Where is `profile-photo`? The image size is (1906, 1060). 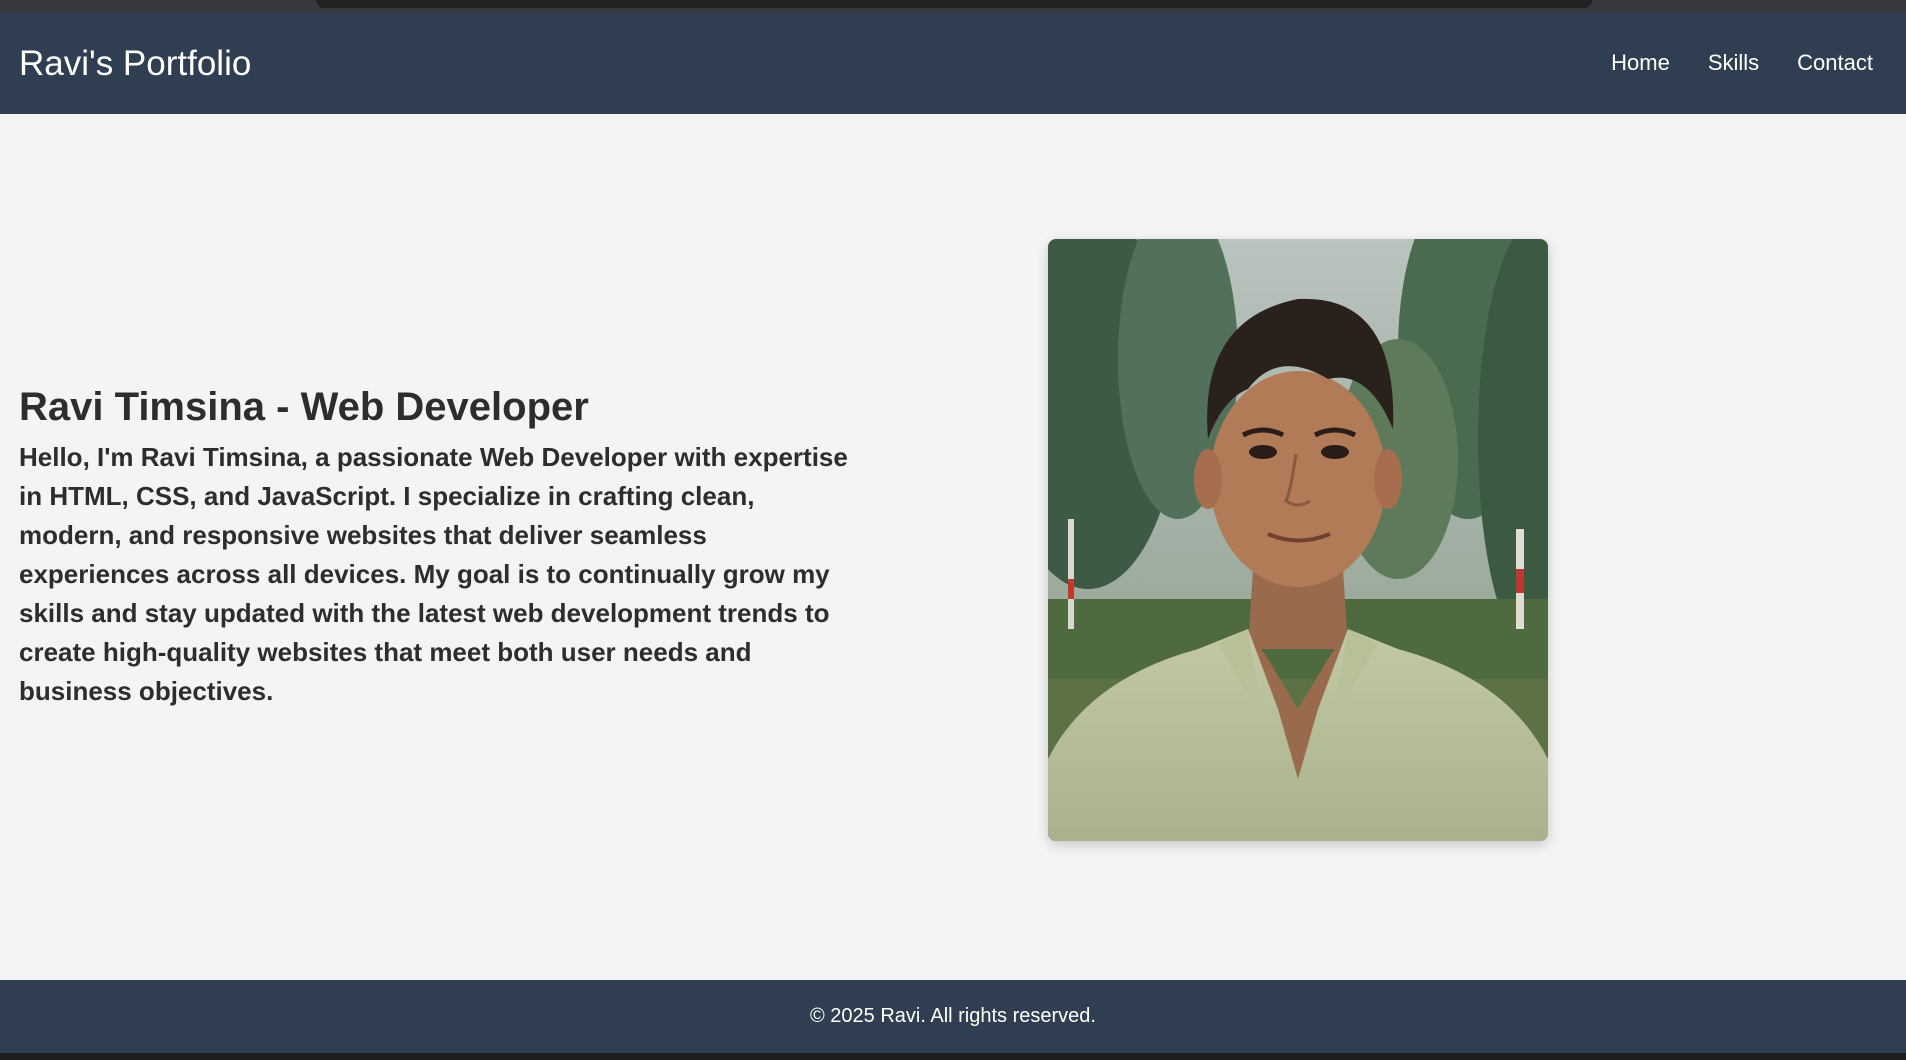 profile-photo is located at coordinates (1298, 540).